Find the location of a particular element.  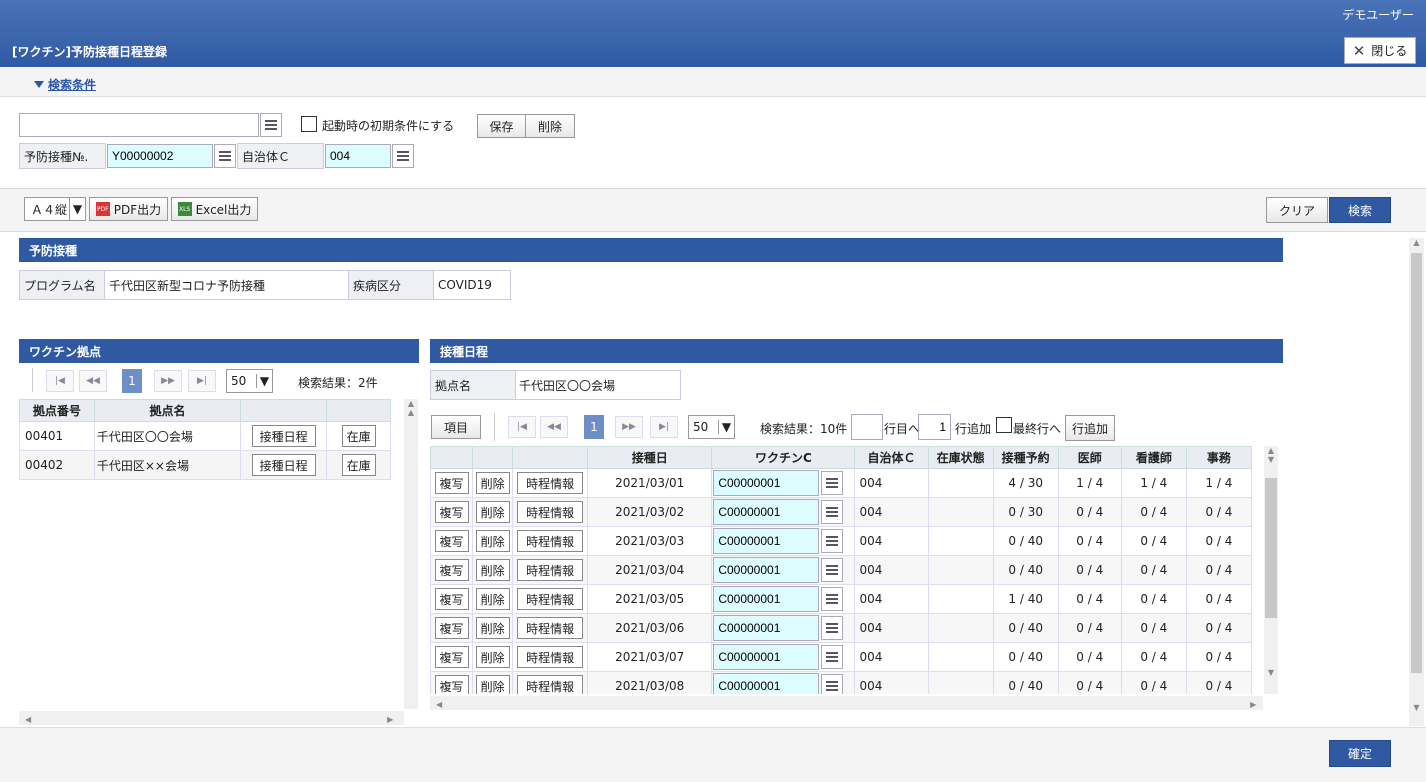

schedule-vertical-scrollbar: ▲ ▼ ▼ is located at coordinates (1271, 570).